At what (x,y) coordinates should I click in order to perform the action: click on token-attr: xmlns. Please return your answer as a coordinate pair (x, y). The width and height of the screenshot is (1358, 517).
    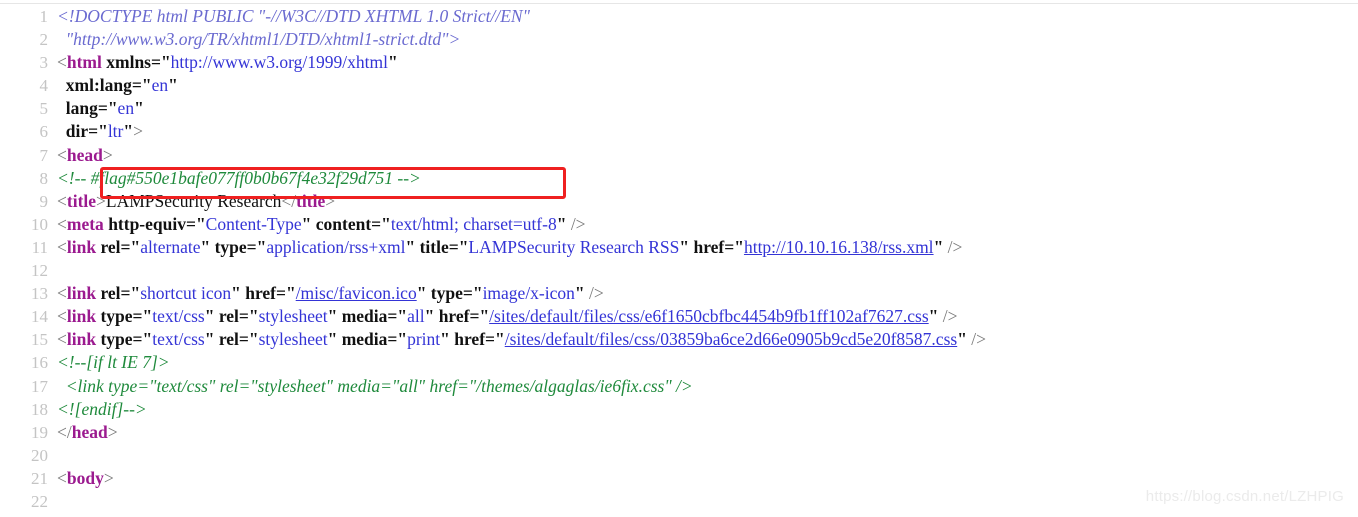
    Looking at the image, I should click on (128, 62).